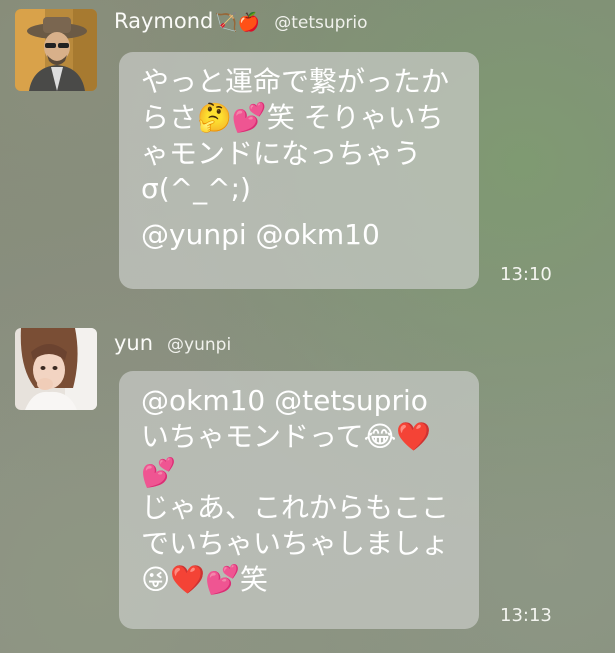  I want to click on user-handle: @yunpi, so click(199, 345).